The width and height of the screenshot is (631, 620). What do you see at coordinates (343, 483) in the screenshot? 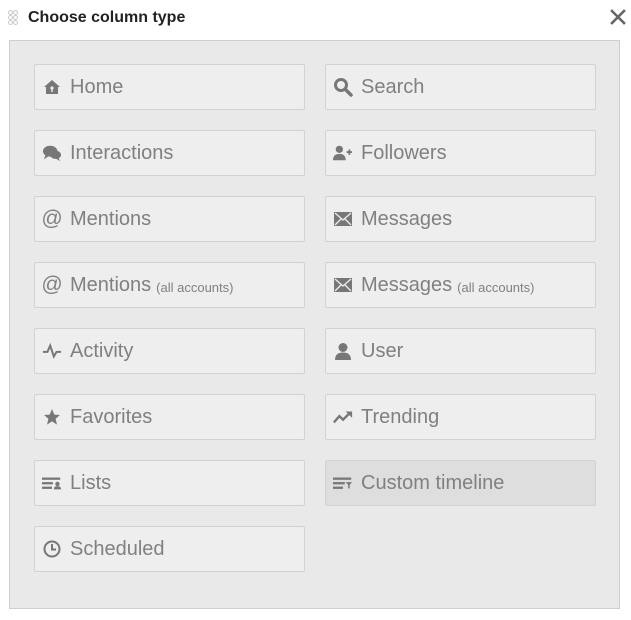
I see `custom-timeline-icon` at bounding box center [343, 483].